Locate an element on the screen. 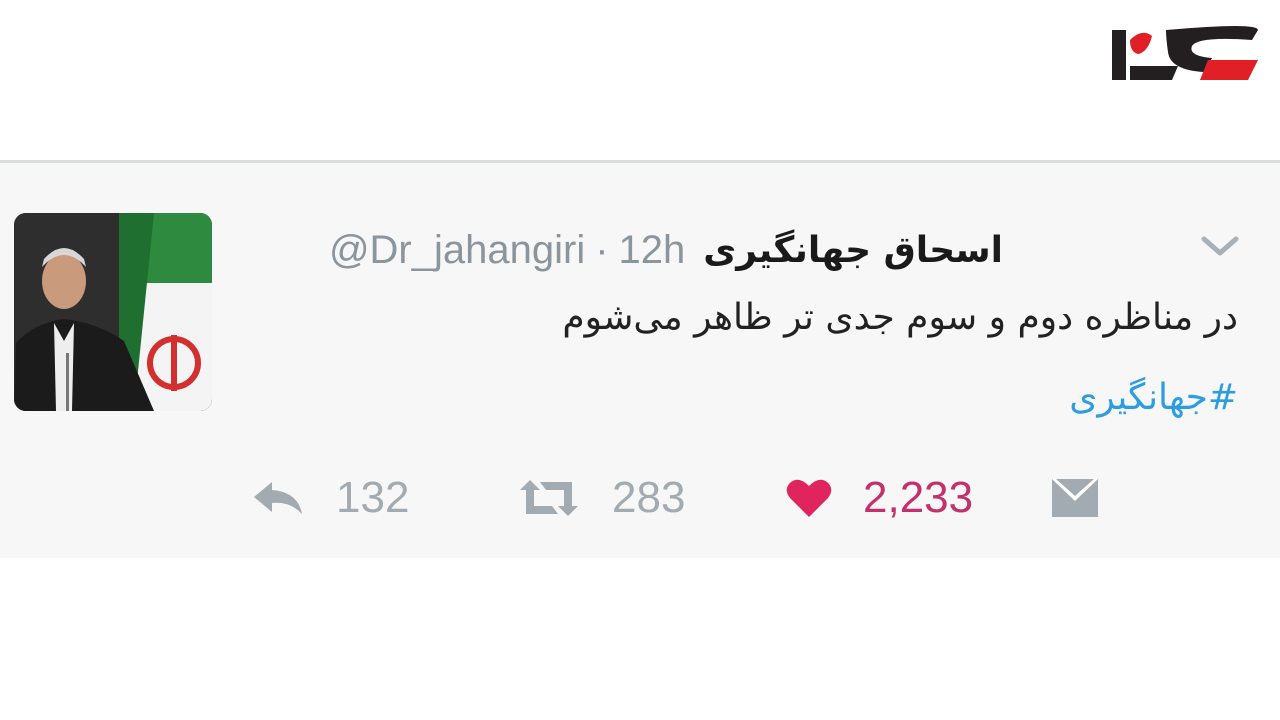 This screenshot has height=720, width=1280. tweet-header: اسحاق جهانگیری @Dr_jahangiri · 12h is located at coordinates (666, 250).